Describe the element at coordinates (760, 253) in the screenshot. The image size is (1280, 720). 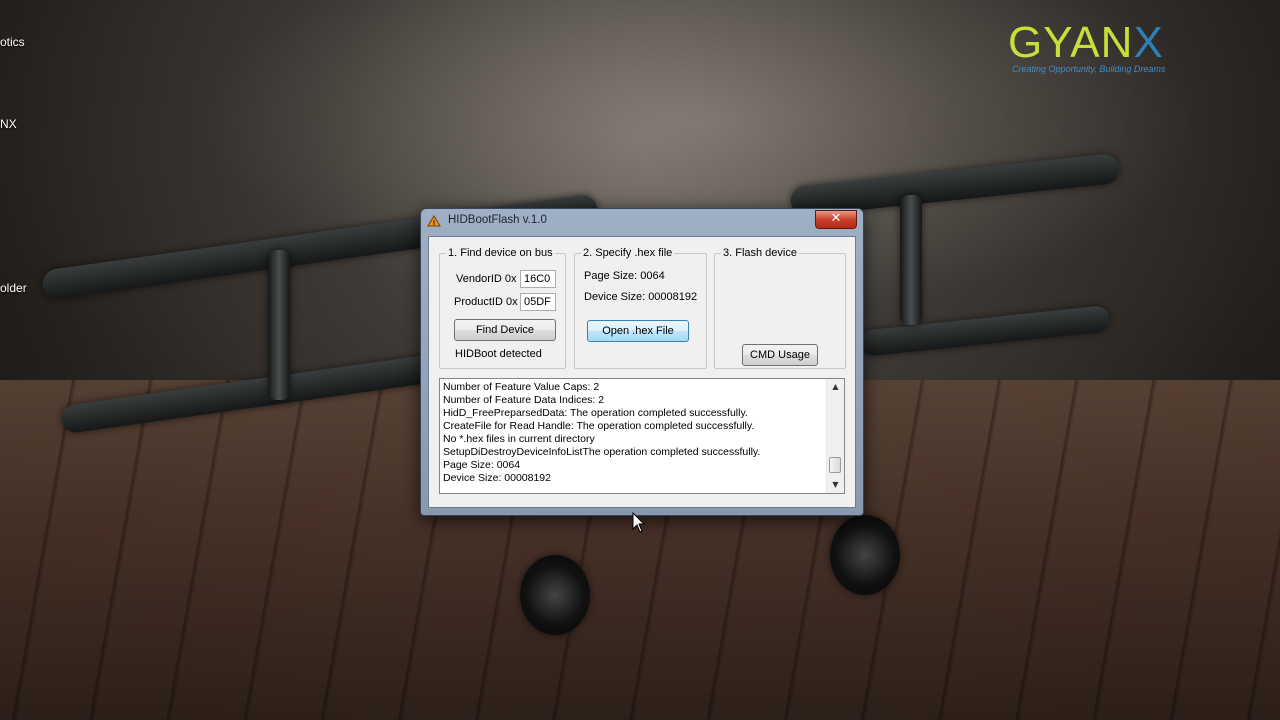
I see `group-flash-device-legend: 3. Flash device` at that location.